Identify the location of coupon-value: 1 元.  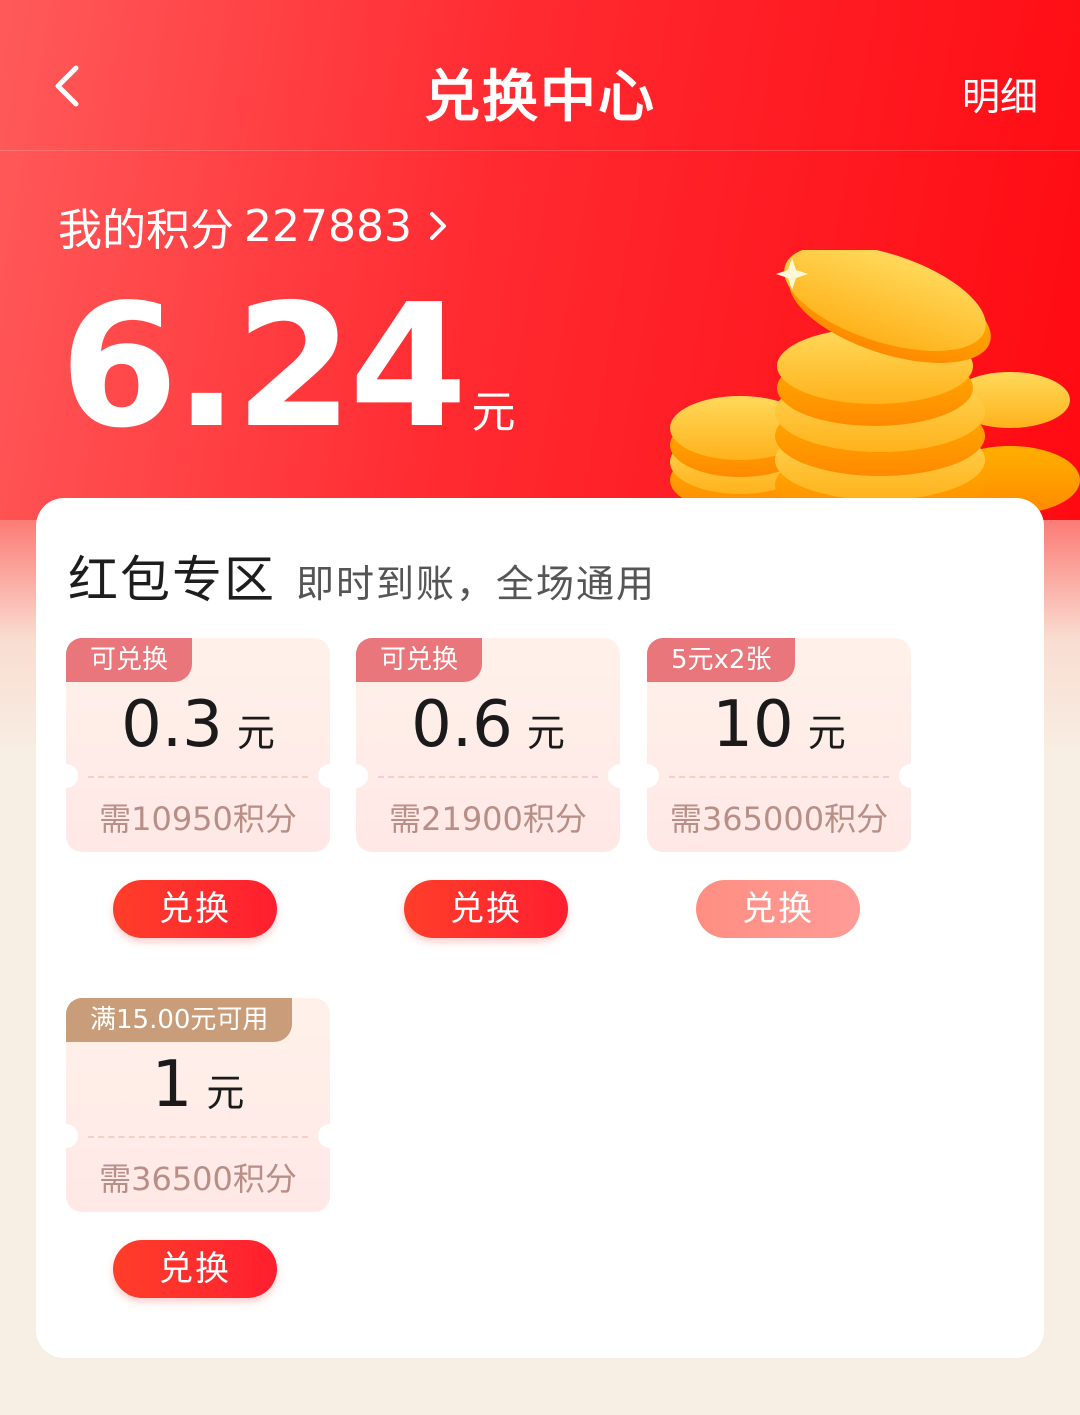
(198, 1085).